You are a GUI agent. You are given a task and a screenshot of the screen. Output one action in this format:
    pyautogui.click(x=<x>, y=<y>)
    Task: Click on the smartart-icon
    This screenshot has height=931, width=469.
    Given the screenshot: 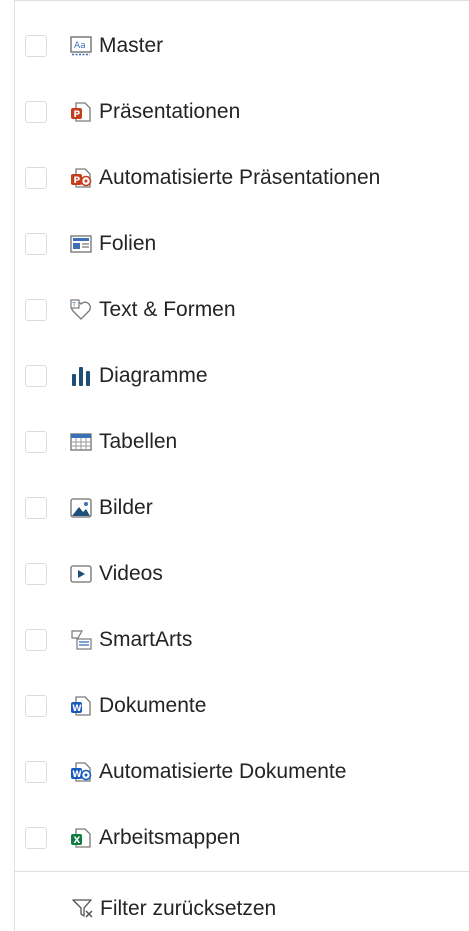 What is the action you would take?
    pyautogui.click(x=81, y=640)
    